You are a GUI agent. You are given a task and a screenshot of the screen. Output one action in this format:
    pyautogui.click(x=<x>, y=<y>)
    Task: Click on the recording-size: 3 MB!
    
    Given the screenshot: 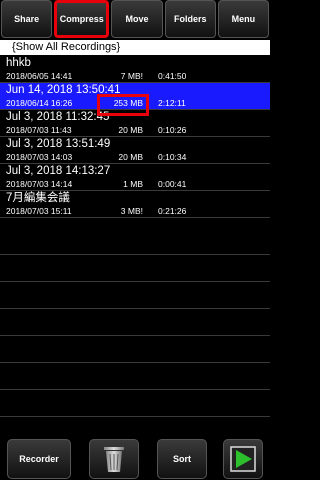 What is the action you would take?
    pyautogui.click(x=131, y=211)
    